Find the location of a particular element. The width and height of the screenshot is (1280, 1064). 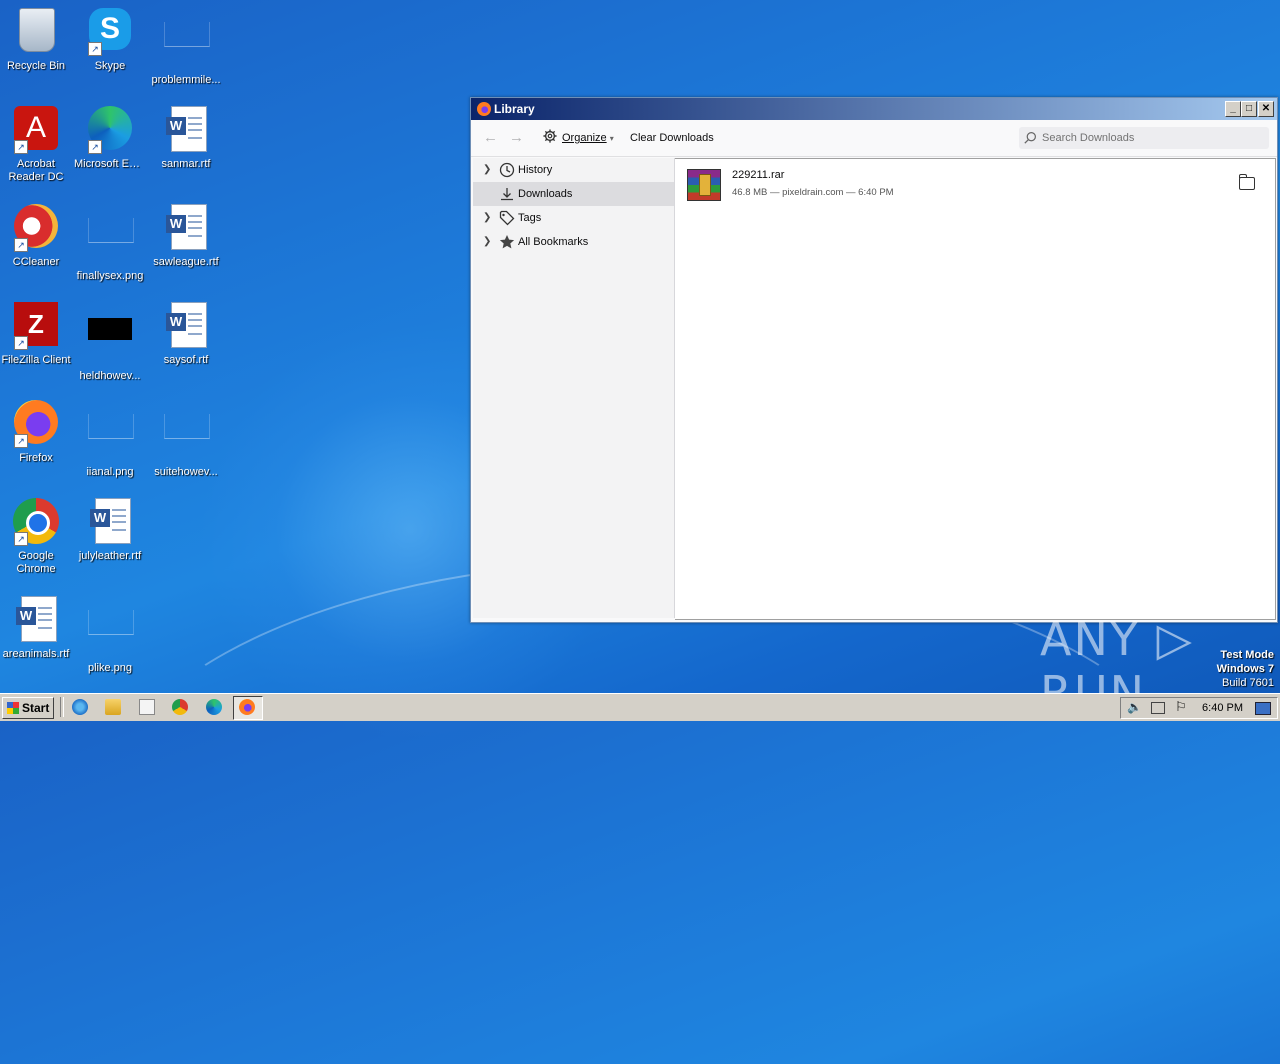

close-button: ✕ is located at coordinates (1266, 109).